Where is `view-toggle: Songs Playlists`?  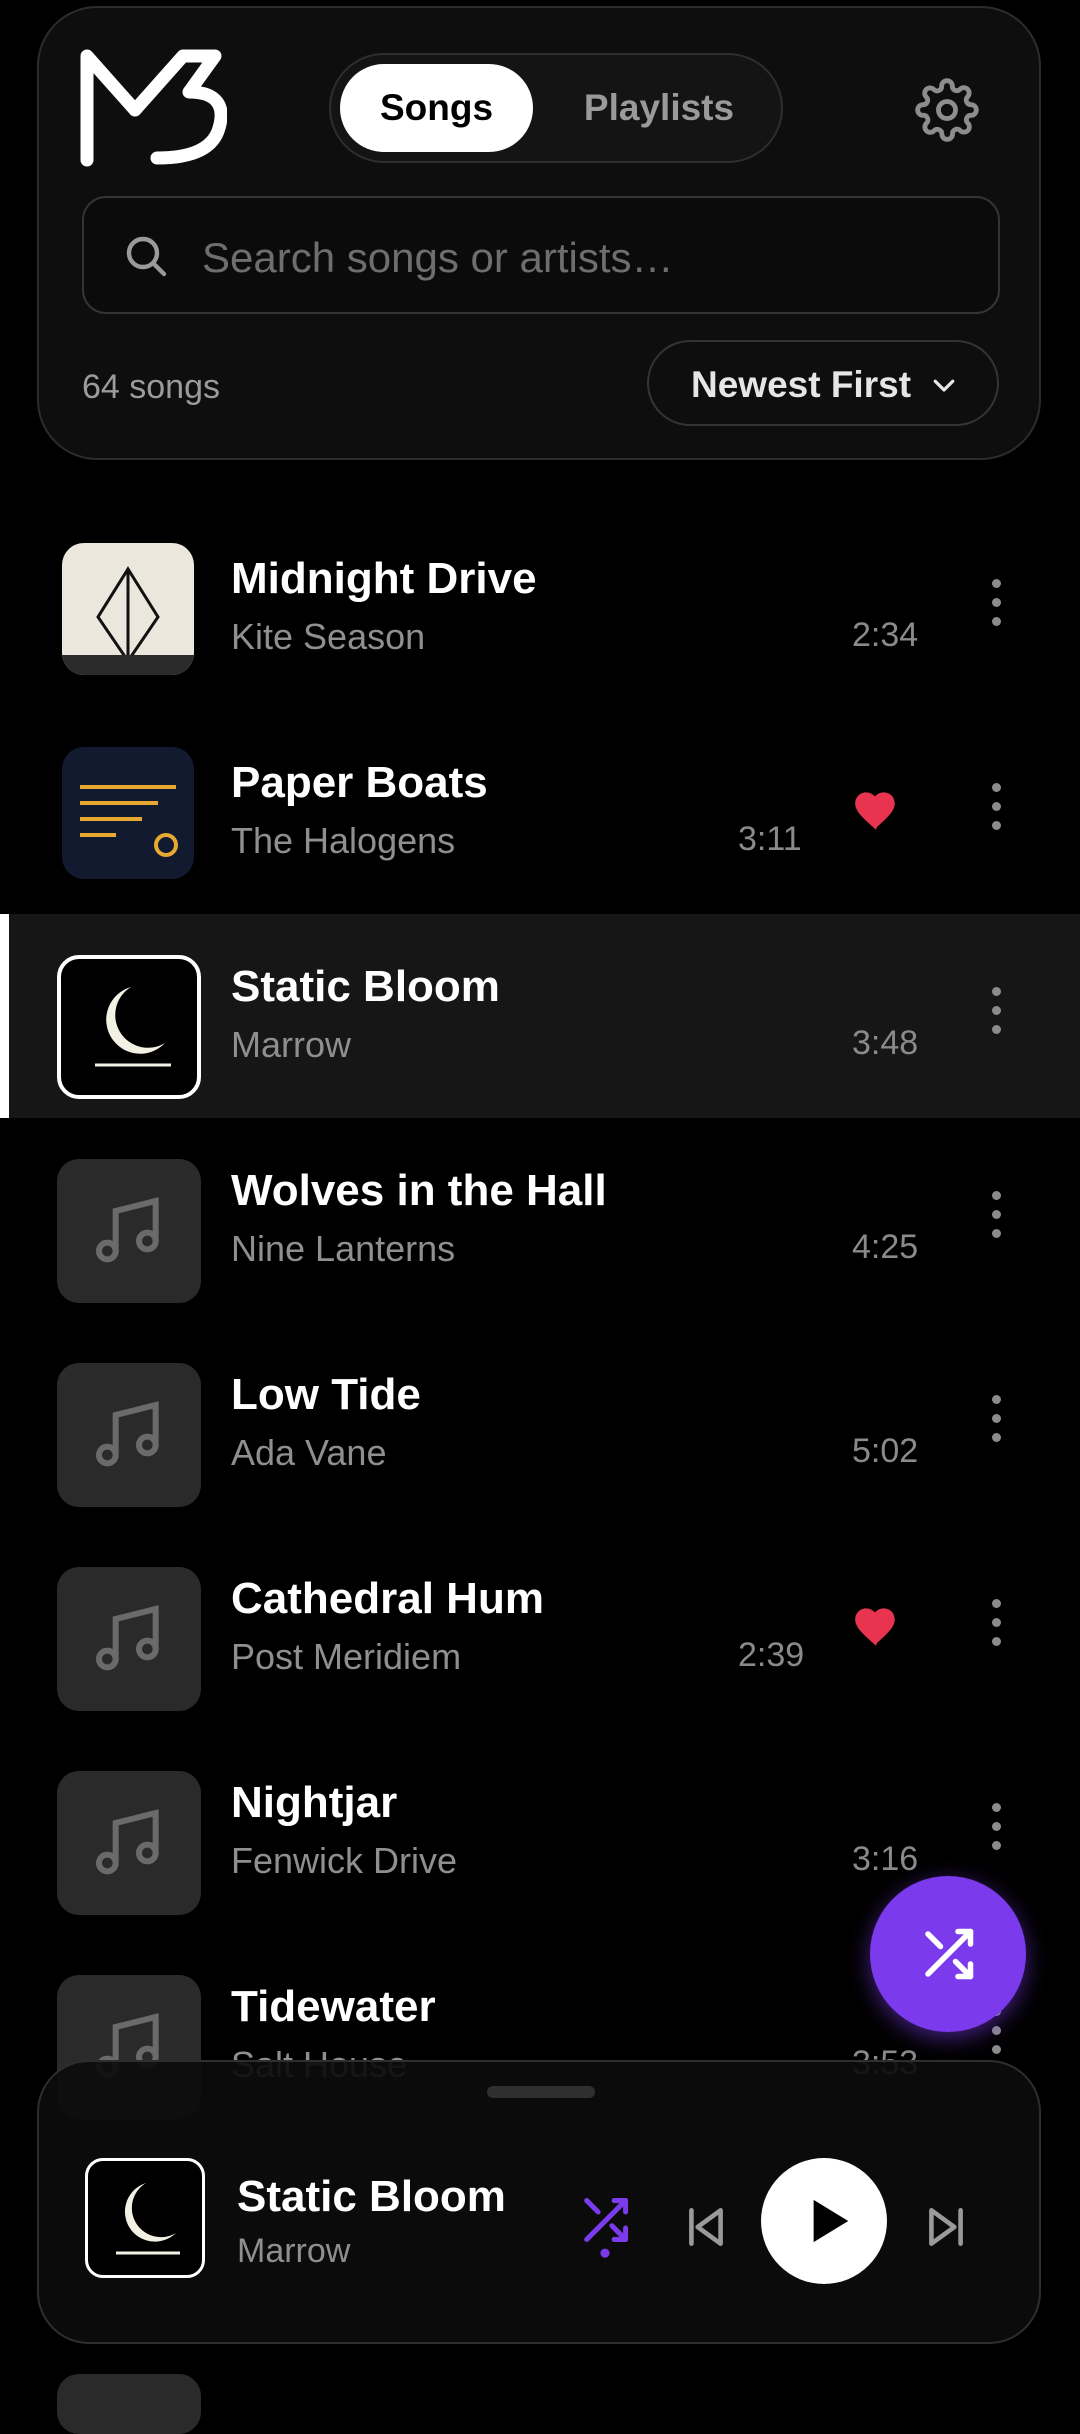 view-toggle: Songs Playlists is located at coordinates (556, 108).